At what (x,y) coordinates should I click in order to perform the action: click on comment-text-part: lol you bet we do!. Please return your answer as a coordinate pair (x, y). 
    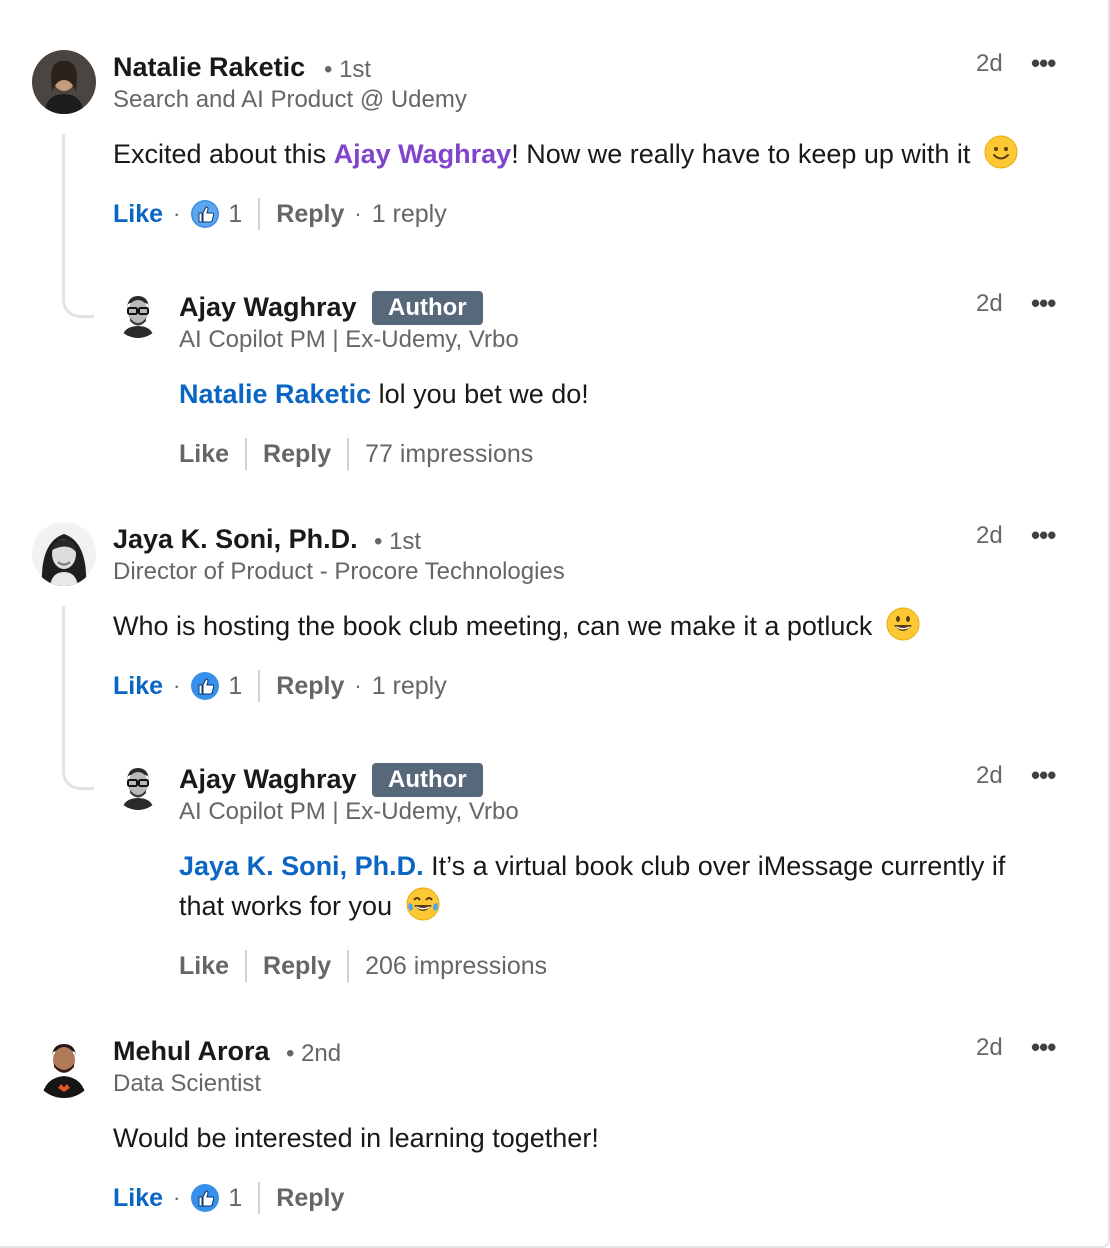
    Looking at the image, I should click on (480, 394).